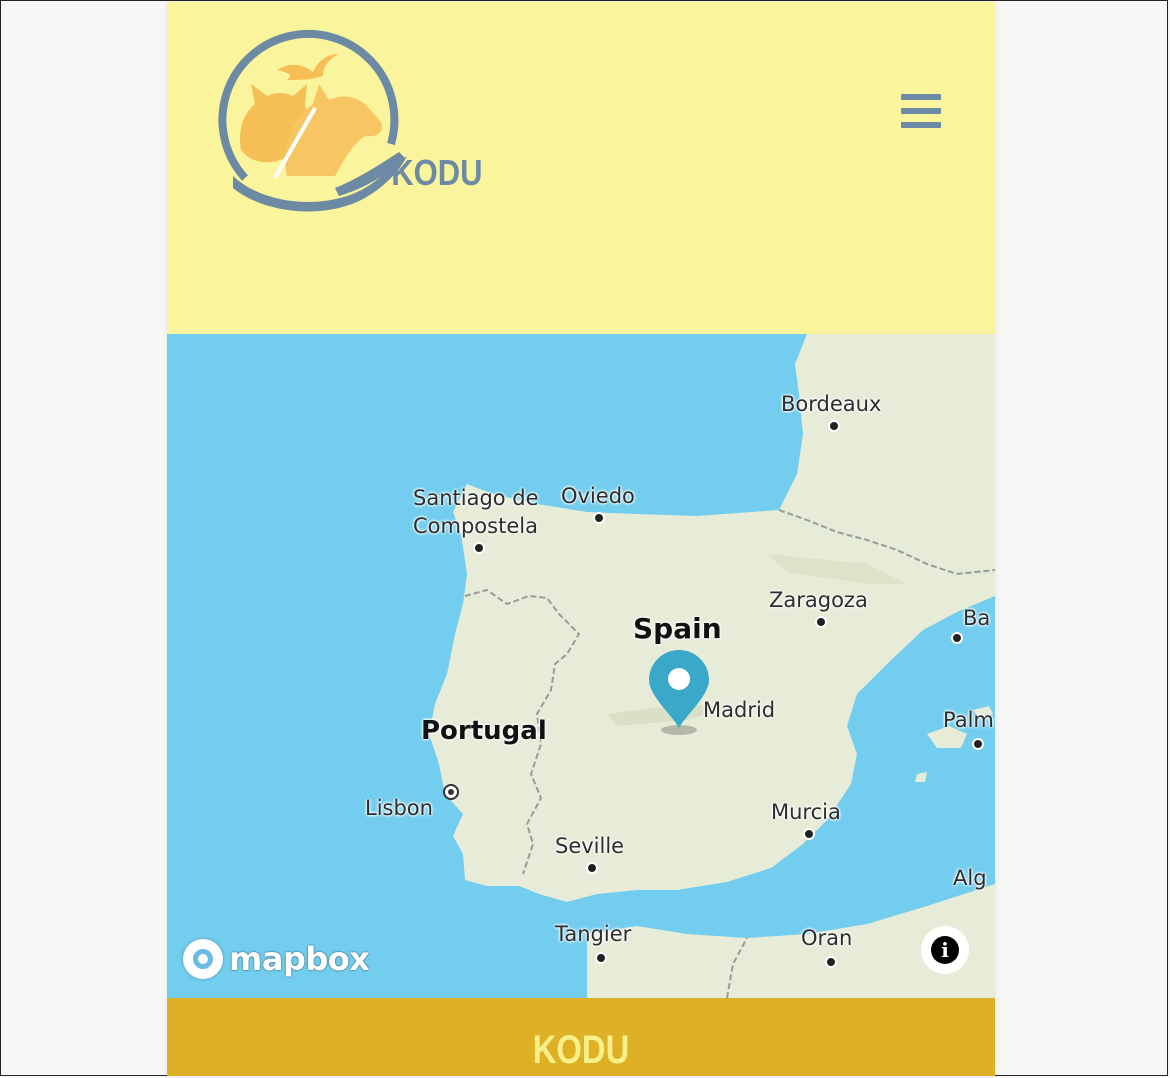 This screenshot has height=1078, width=1170. What do you see at coordinates (581, 1050) in the screenshot?
I see `footer-title: KODU` at bounding box center [581, 1050].